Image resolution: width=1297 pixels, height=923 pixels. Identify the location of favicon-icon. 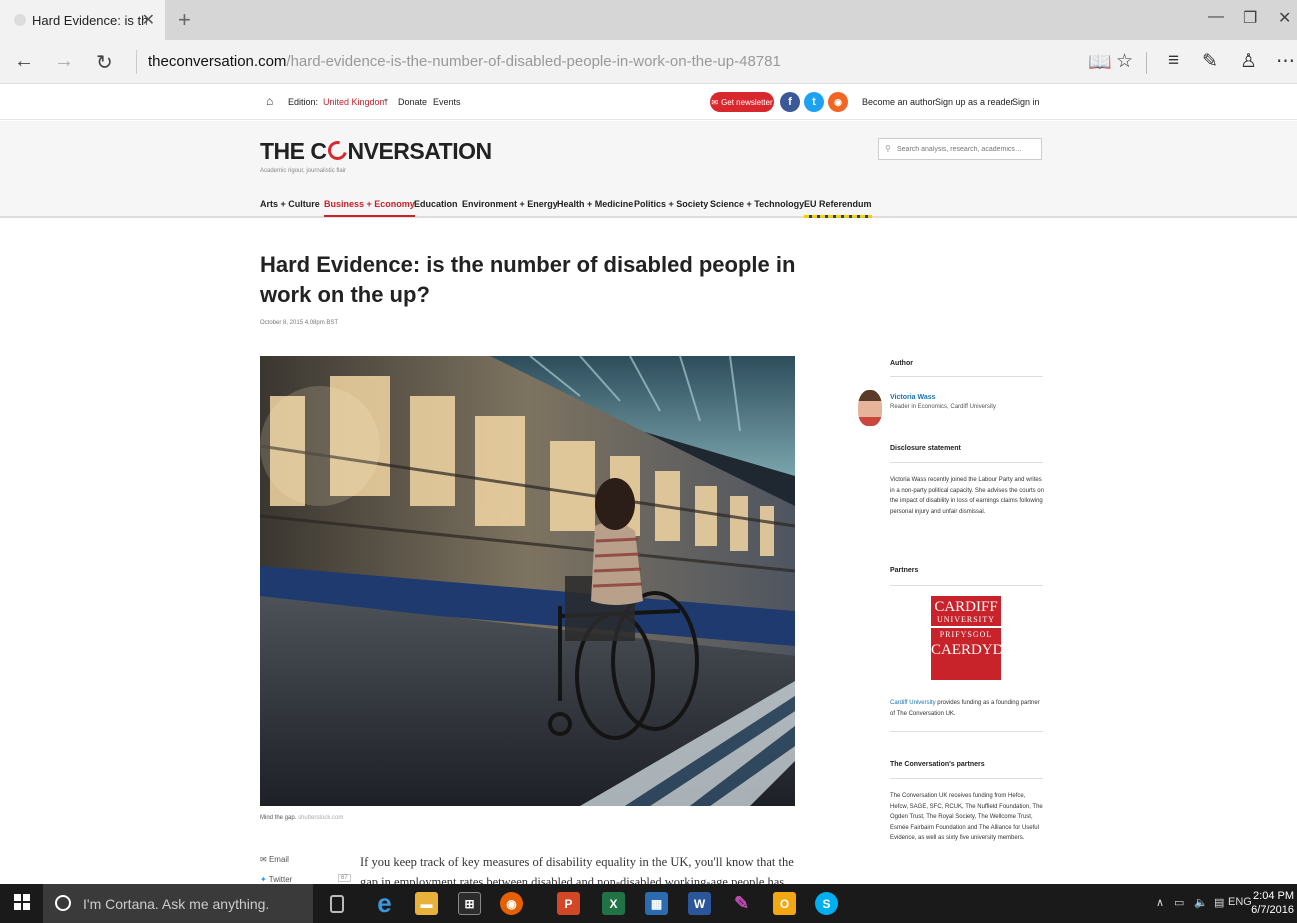
(20, 20).